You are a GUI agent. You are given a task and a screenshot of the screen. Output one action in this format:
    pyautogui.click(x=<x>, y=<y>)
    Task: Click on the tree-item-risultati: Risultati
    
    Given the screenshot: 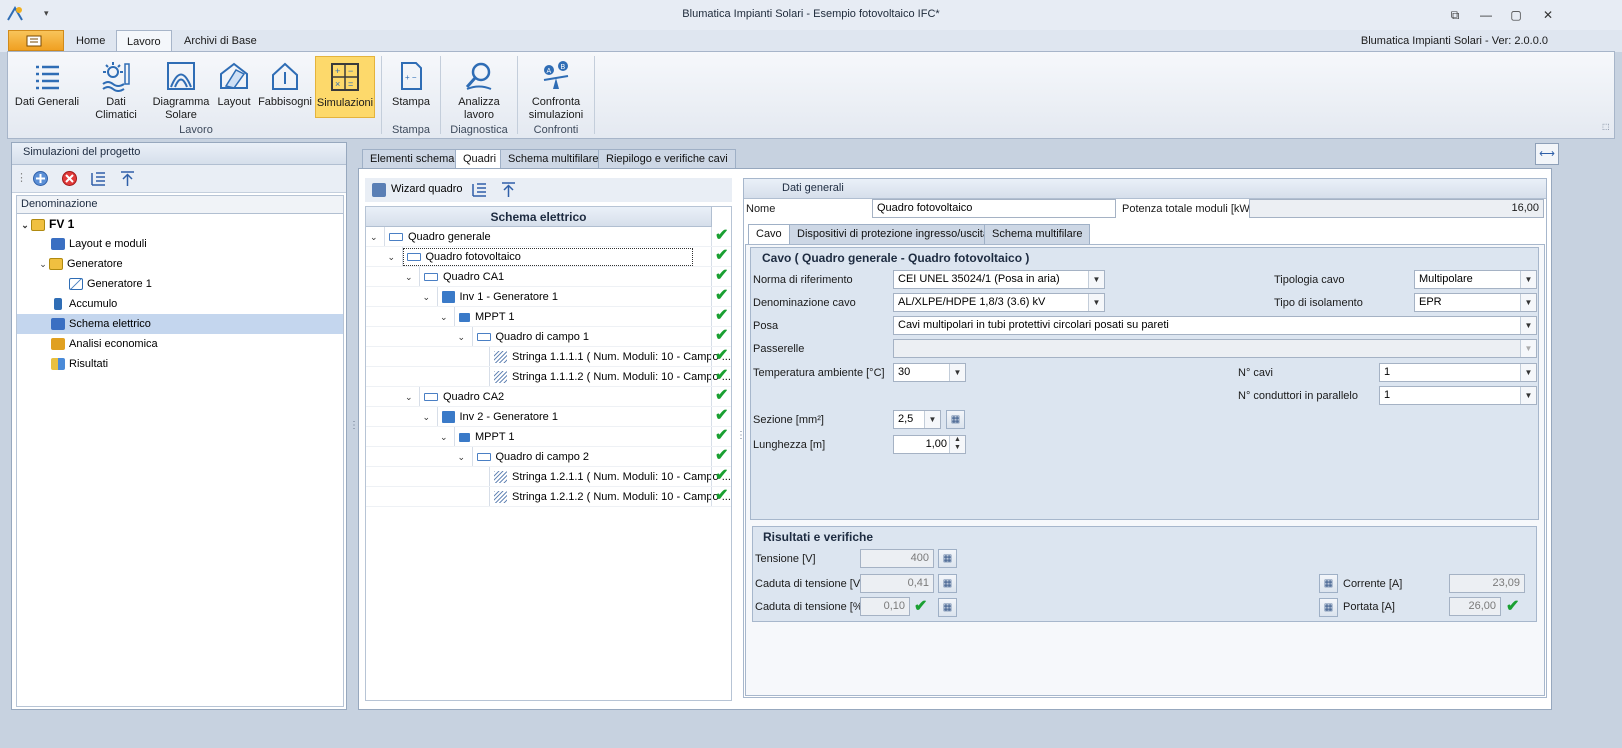 What is the action you would take?
    pyautogui.click(x=180, y=364)
    